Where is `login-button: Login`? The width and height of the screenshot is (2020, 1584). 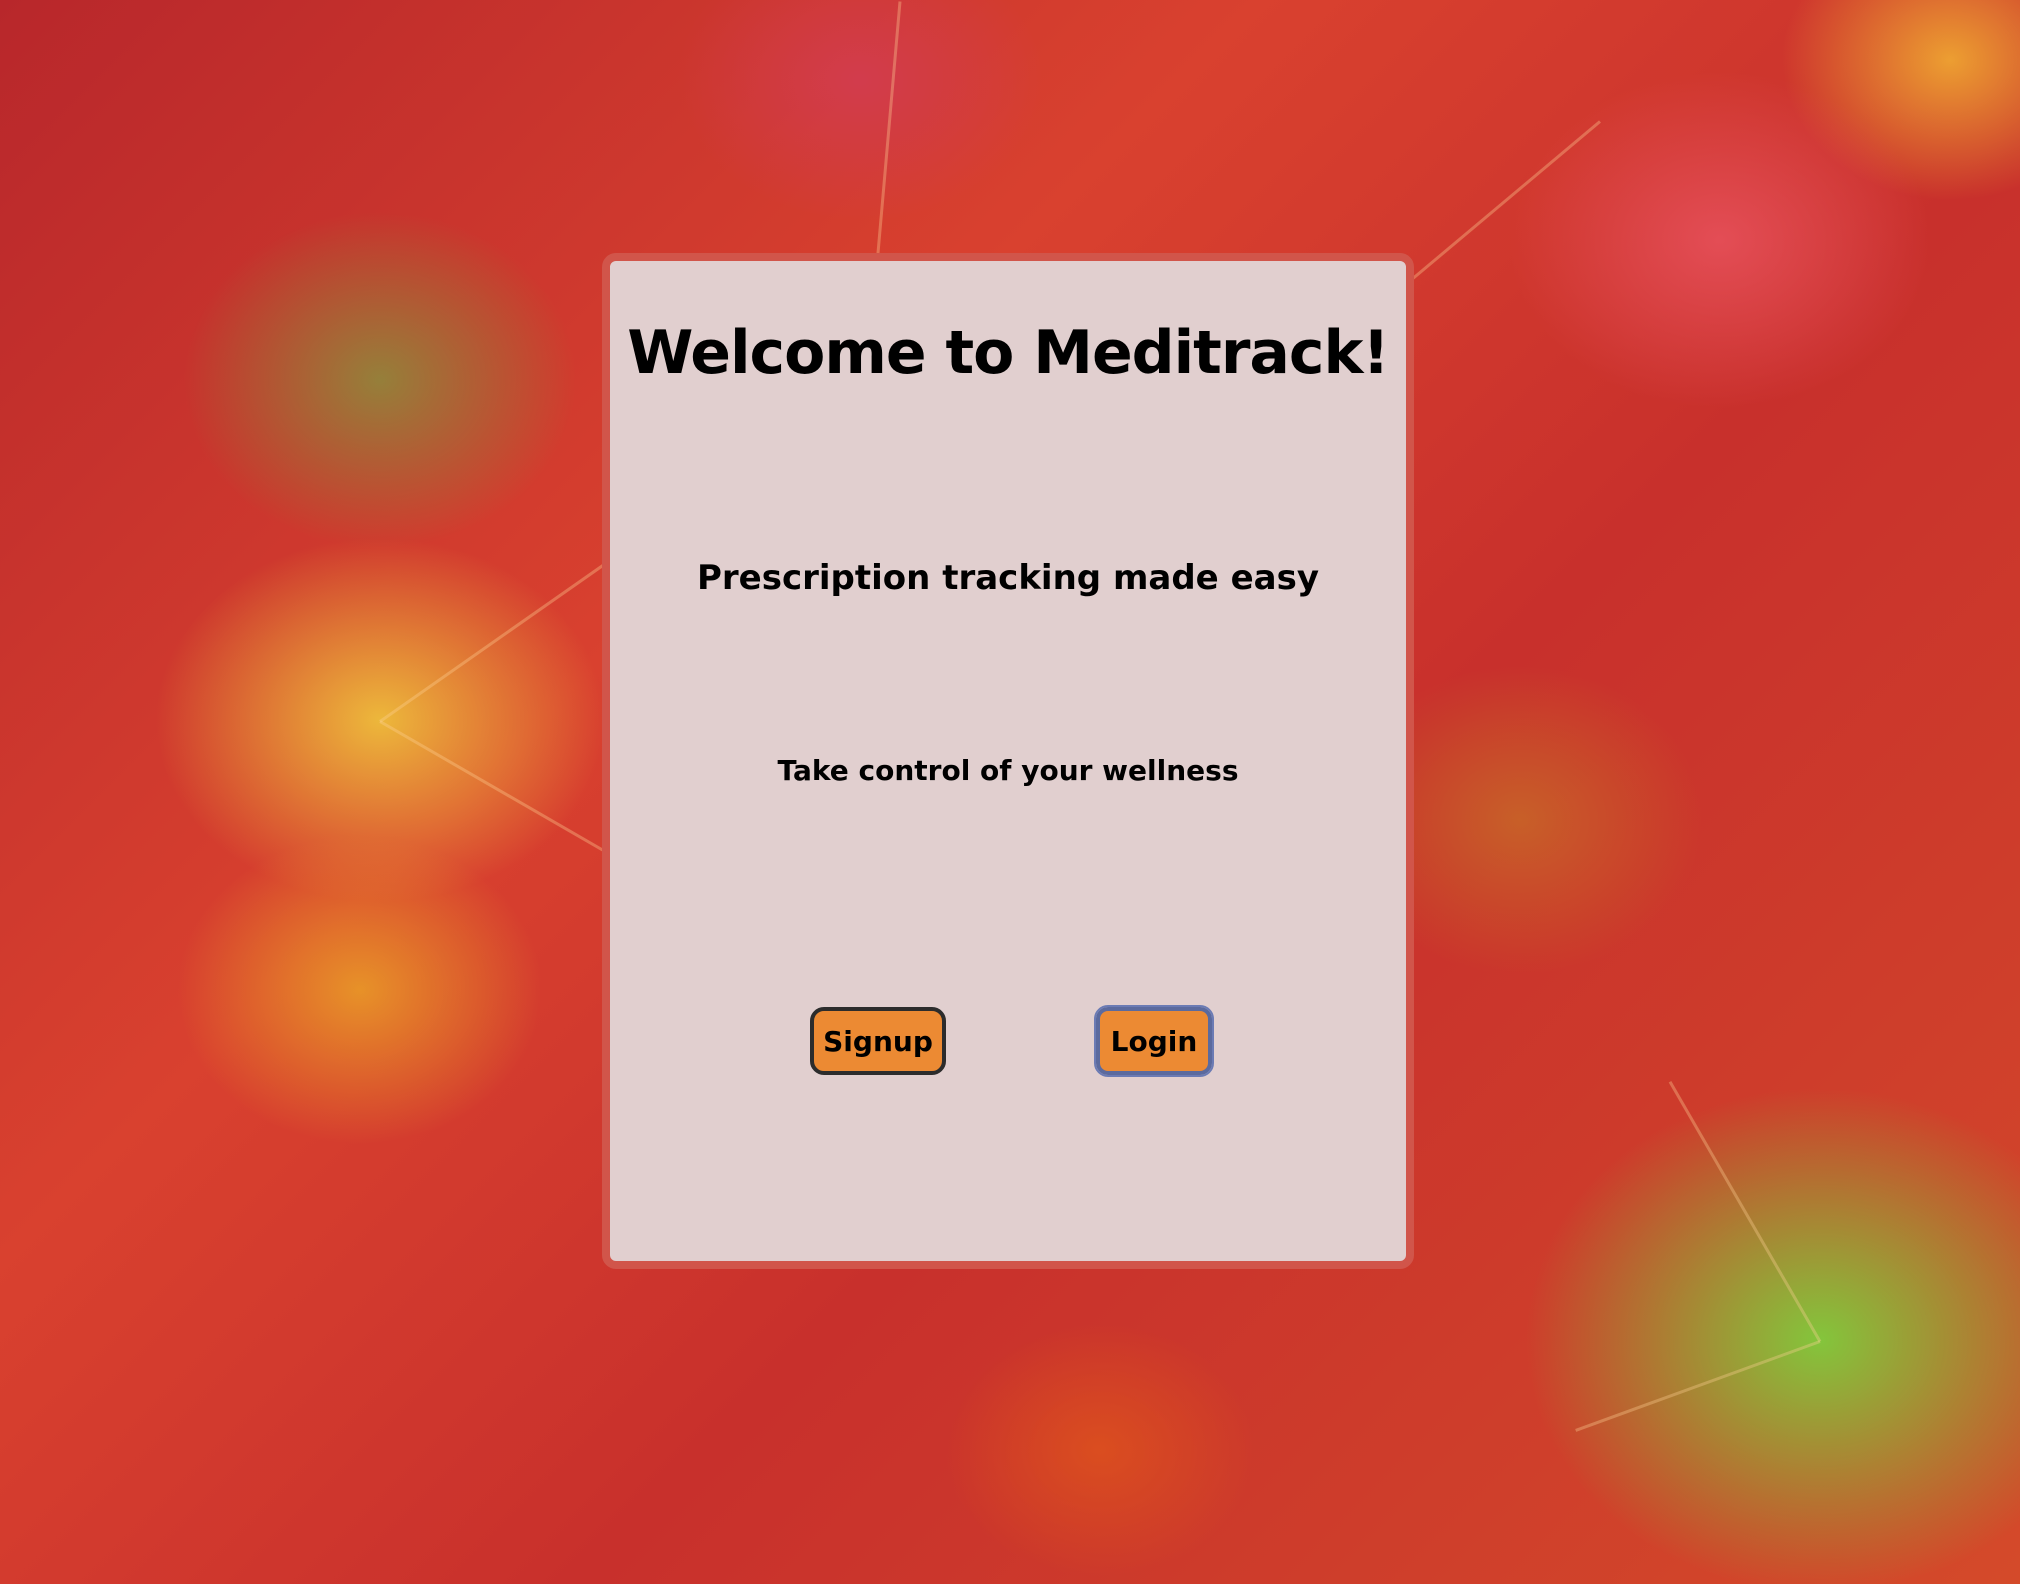 login-button: Login is located at coordinates (1154, 1041).